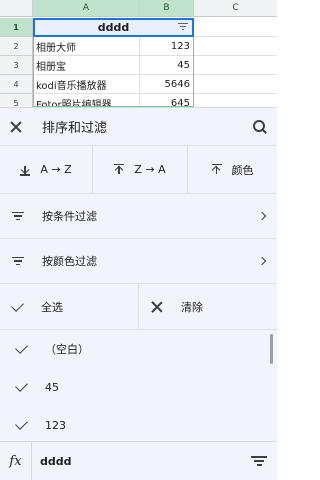 The height and width of the screenshot is (480, 320). Describe the element at coordinates (235, 27) in the screenshot. I see `cell-c1` at that location.